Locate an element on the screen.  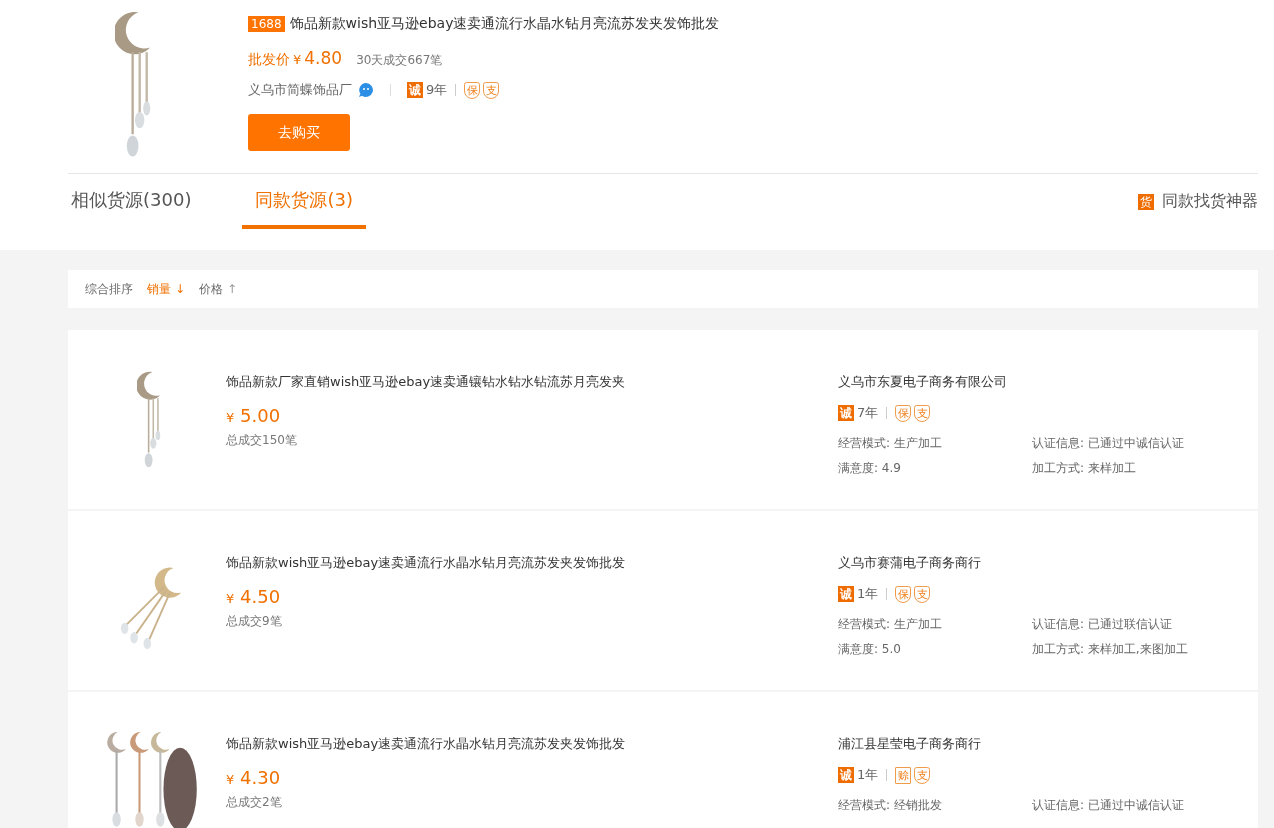
company-detail: 满意度: 5.0 is located at coordinates (870, 649).